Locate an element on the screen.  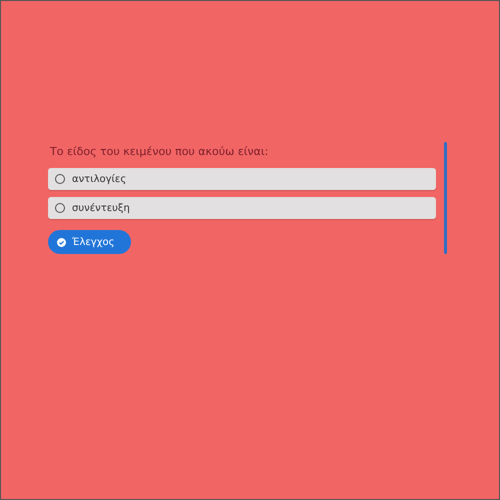
answer-option: αντιλογίες is located at coordinates (242, 179).